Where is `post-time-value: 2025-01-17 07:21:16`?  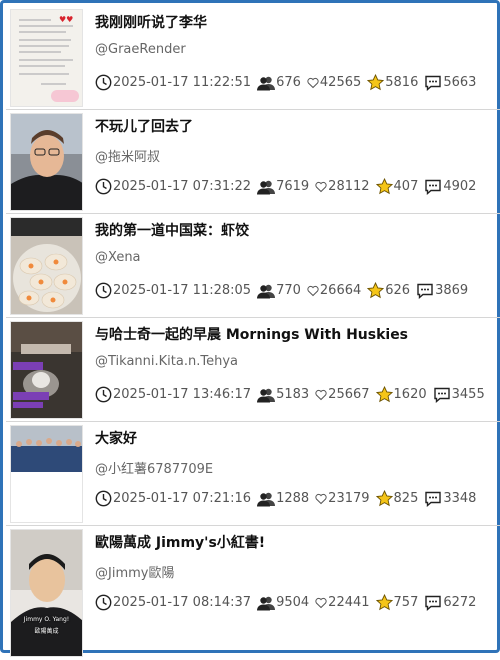 post-time-value: 2025-01-17 07:21:16 is located at coordinates (182, 498).